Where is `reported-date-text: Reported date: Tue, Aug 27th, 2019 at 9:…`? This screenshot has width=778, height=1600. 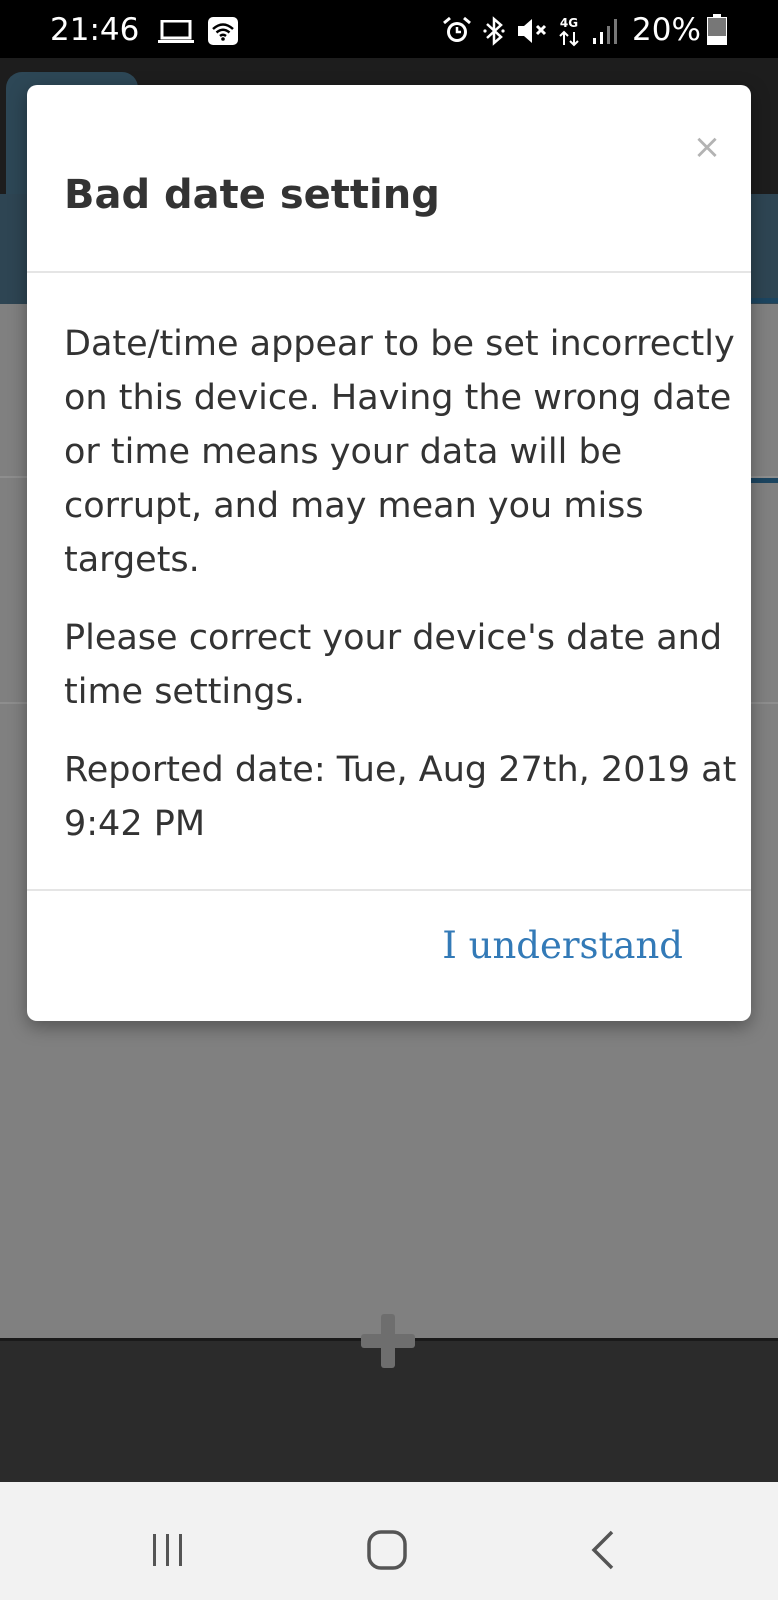
reported-date-text: Reported date: Tue, Aug 27th, 2019 at 9:… is located at coordinates (400, 797).